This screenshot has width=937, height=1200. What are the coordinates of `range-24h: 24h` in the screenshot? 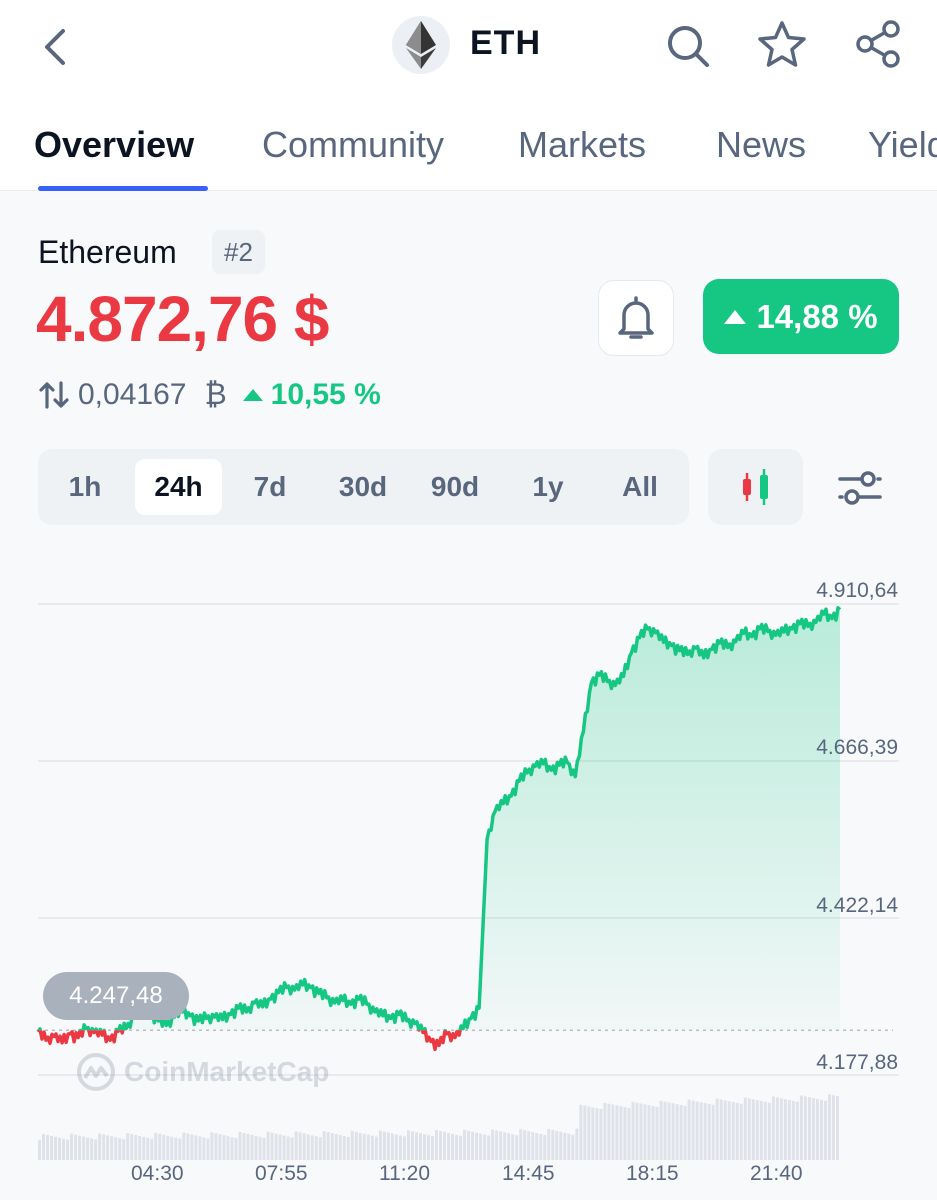 It's located at (178, 487).